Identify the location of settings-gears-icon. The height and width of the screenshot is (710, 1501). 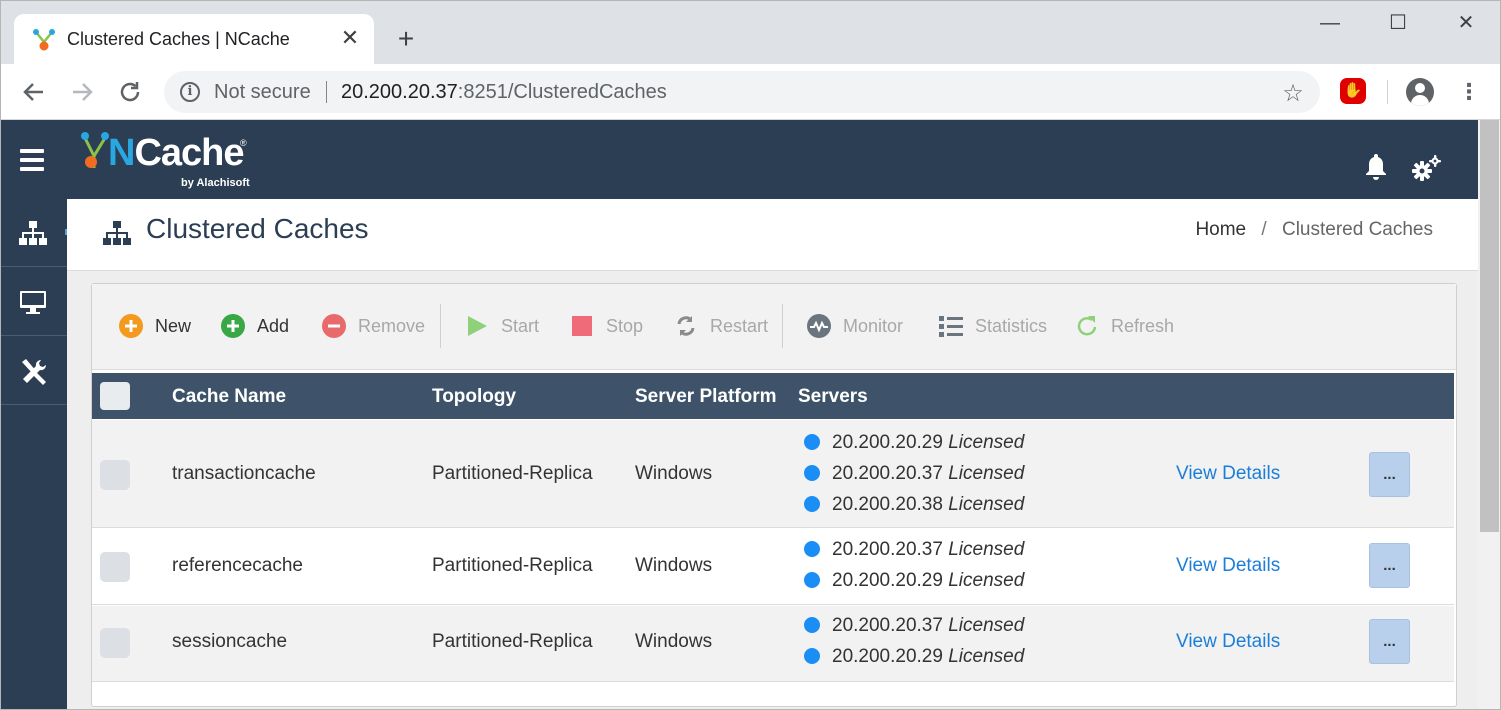
(1426, 168).